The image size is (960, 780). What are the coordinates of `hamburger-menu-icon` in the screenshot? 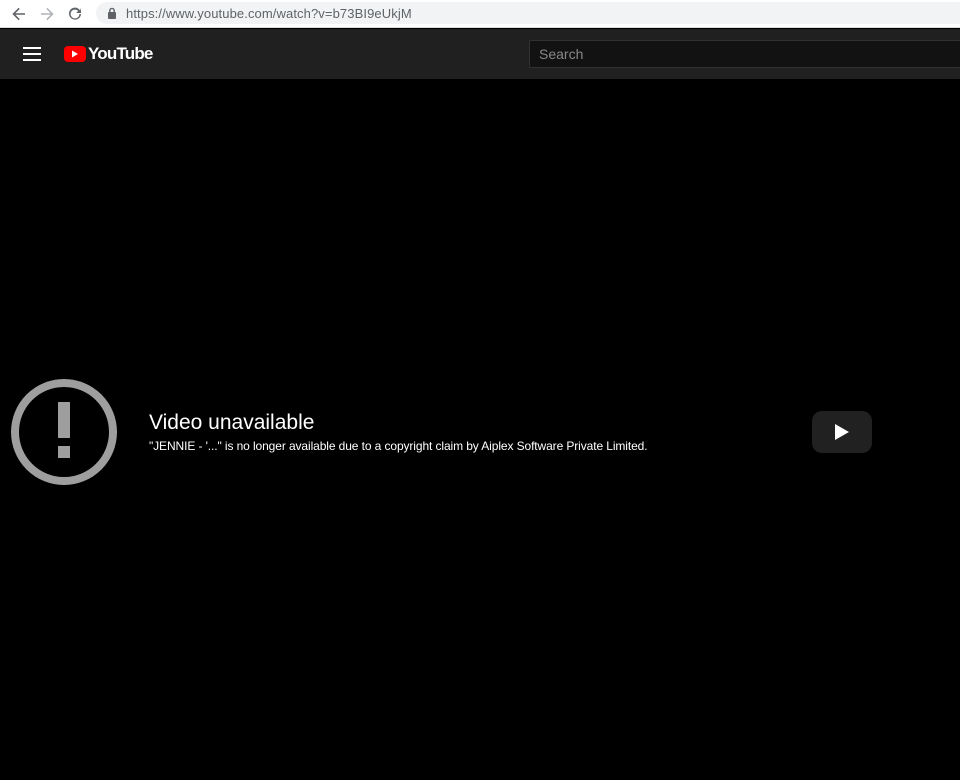 It's located at (32, 54).